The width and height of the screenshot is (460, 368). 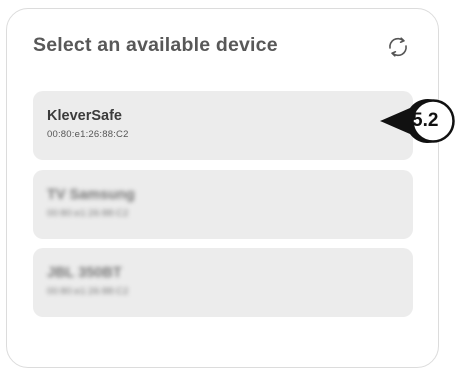 What do you see at coordinates (91, 195) in the screenshot?
I see `device-name: TV Samsung` at bounding box center [91, 195].